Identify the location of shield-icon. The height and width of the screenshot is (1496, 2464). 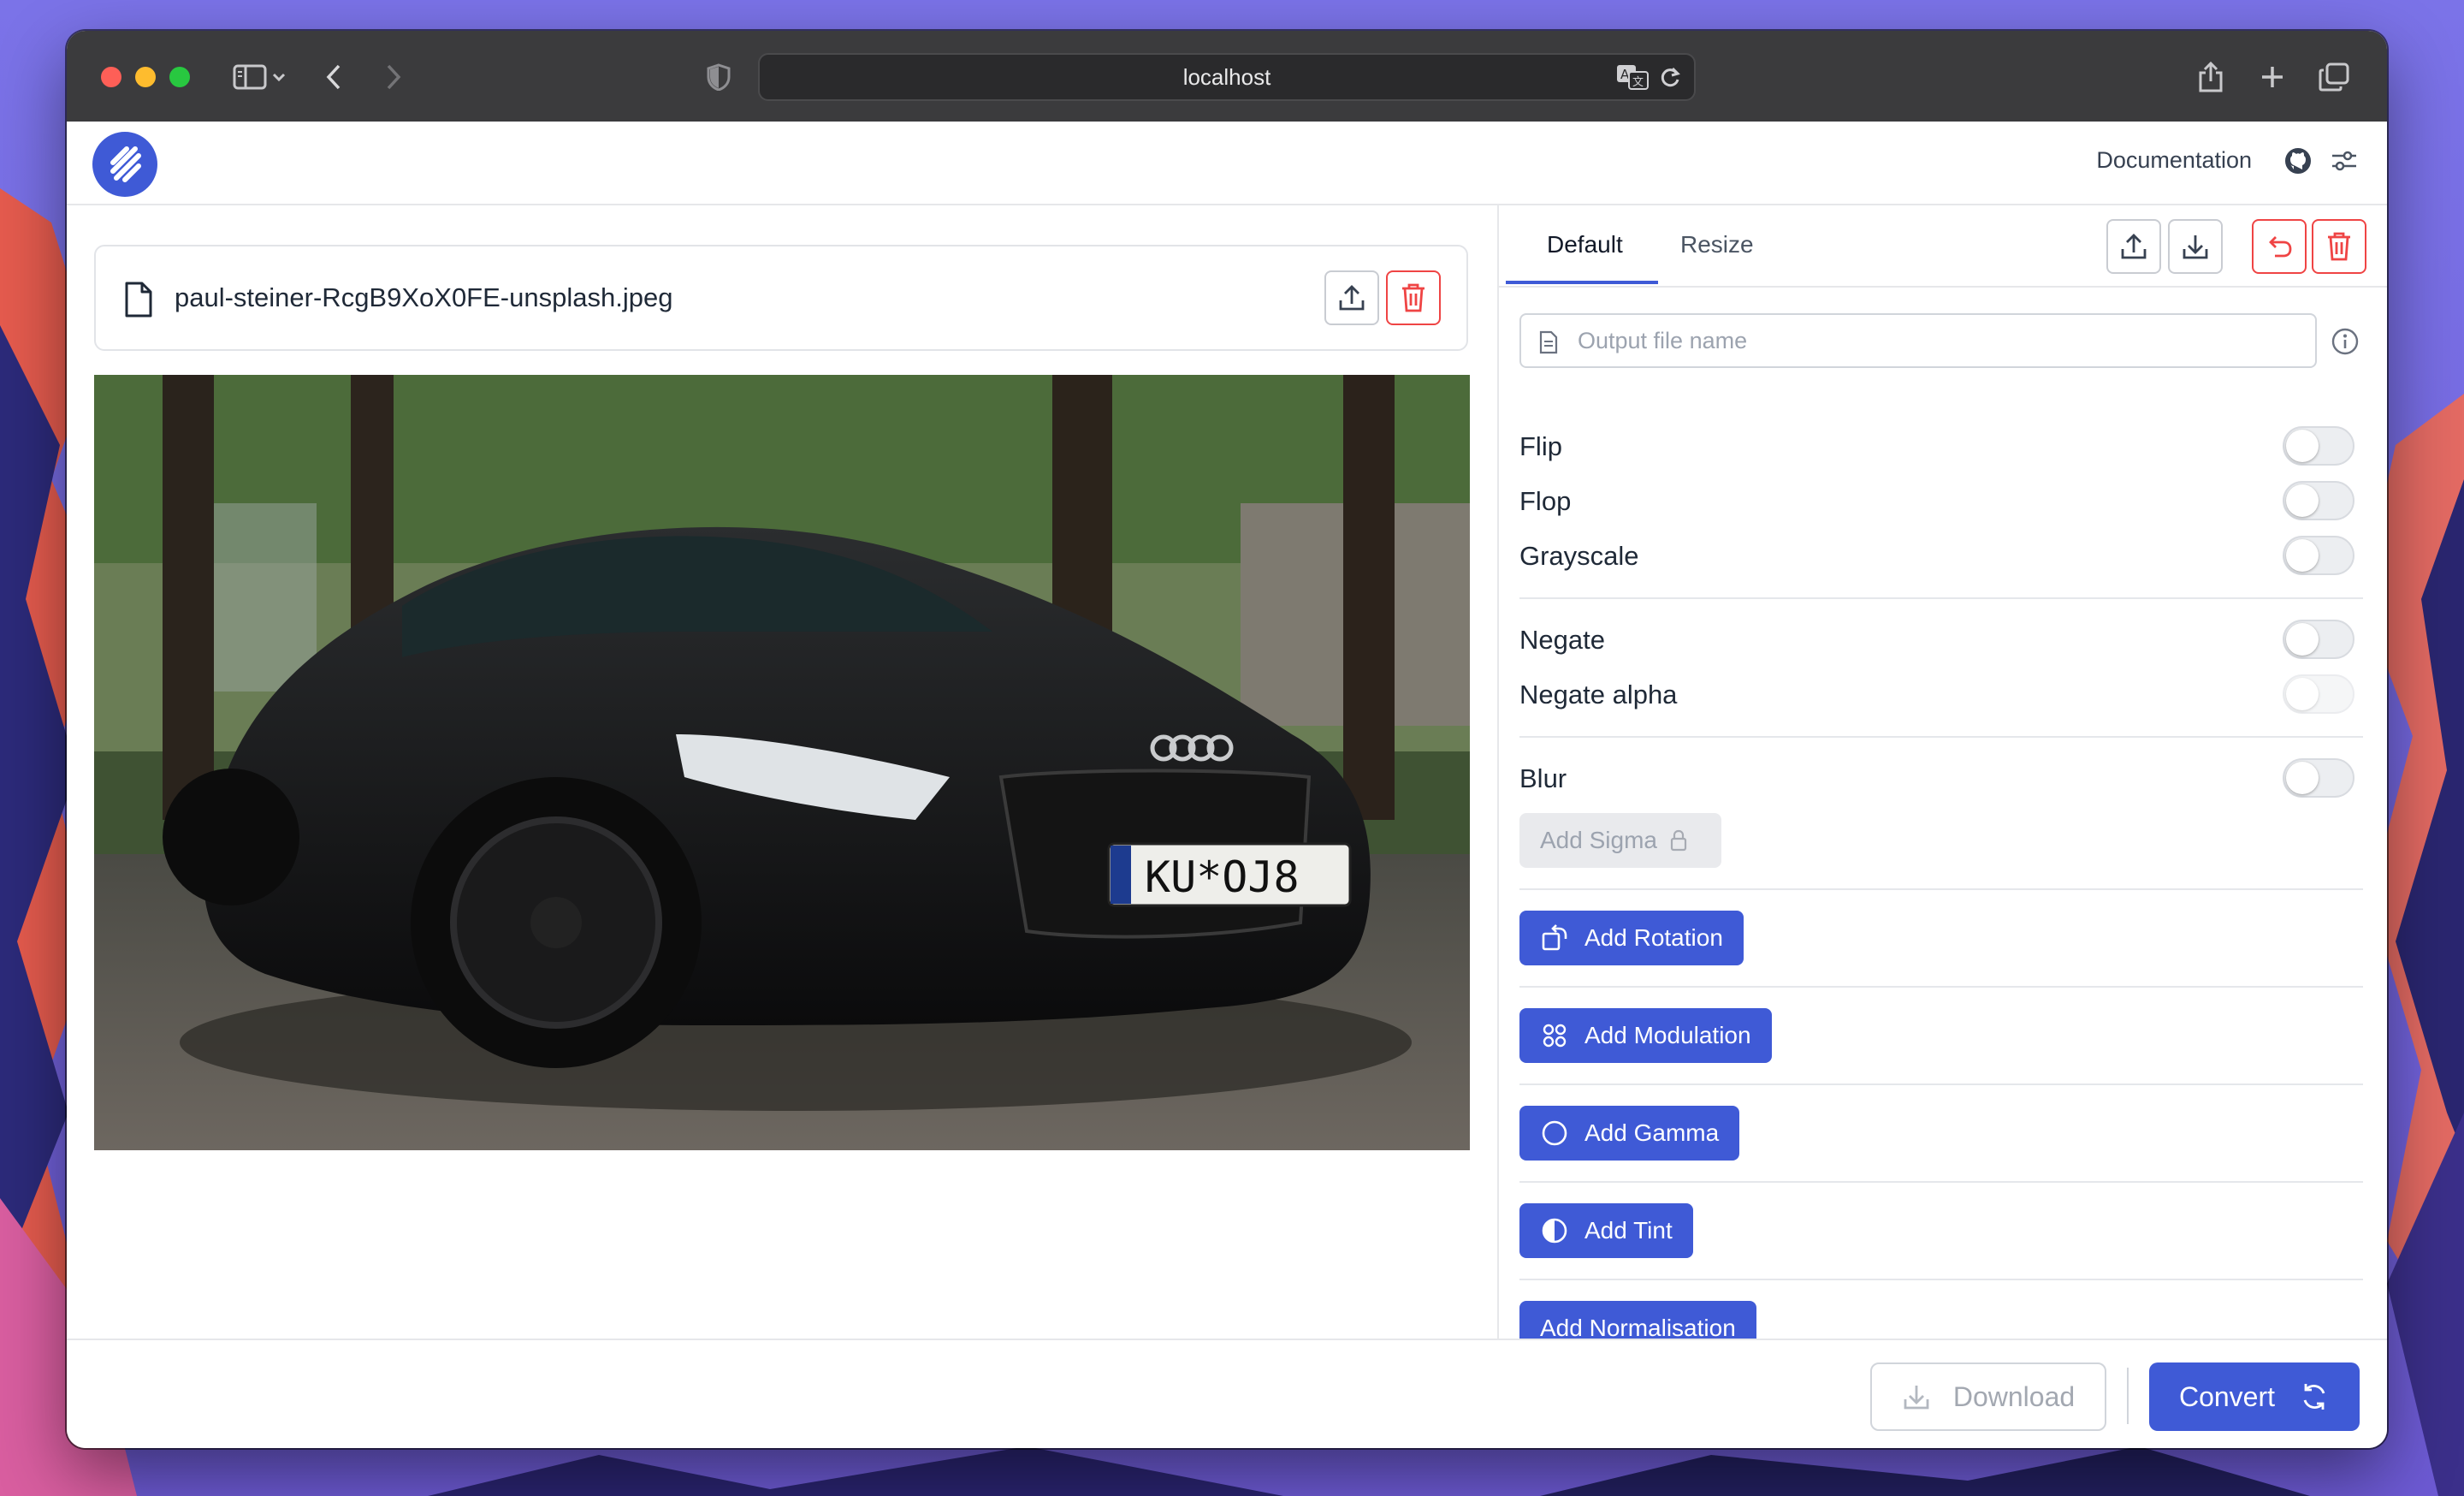
(718, 77).